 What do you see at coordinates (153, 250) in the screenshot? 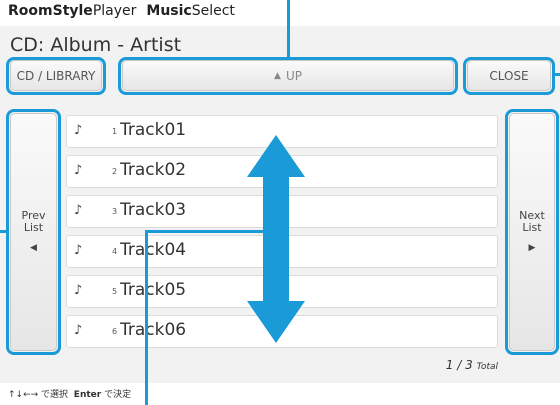
I see `track-name: Track04` at bounding box center [153, 250].